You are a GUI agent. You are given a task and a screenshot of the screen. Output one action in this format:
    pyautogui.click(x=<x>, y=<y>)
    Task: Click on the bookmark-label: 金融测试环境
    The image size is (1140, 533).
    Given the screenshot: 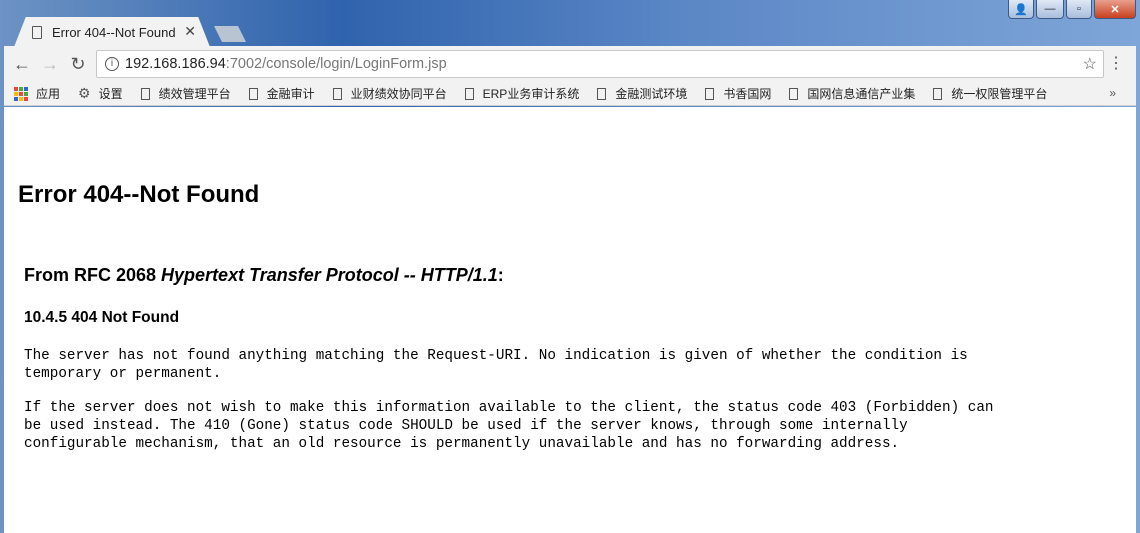 What is the action you would take?
    pyautogui.click(x=651, y=94)
    